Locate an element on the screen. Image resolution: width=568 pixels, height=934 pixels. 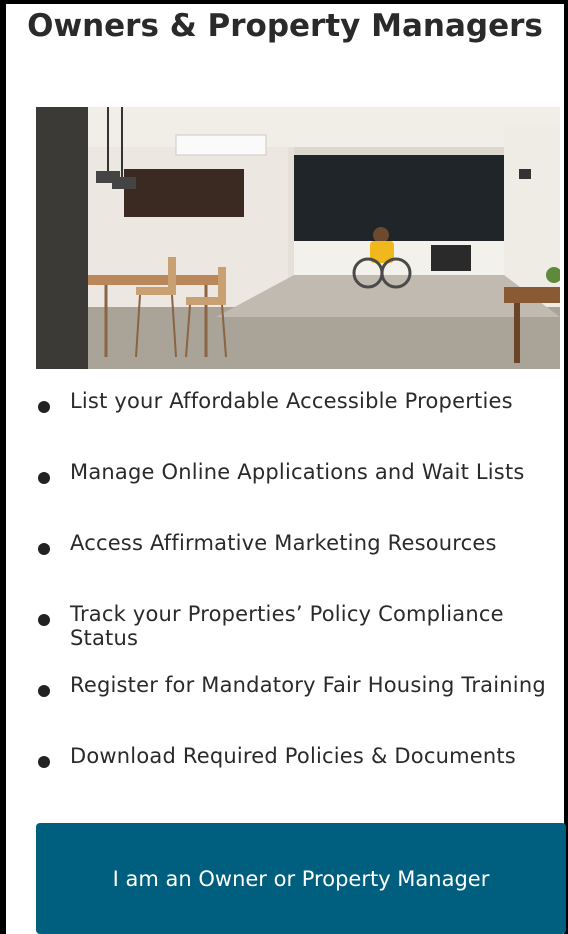
feature-label: Access Affirmative Marketing Resources is located at coordinates (283, 543).